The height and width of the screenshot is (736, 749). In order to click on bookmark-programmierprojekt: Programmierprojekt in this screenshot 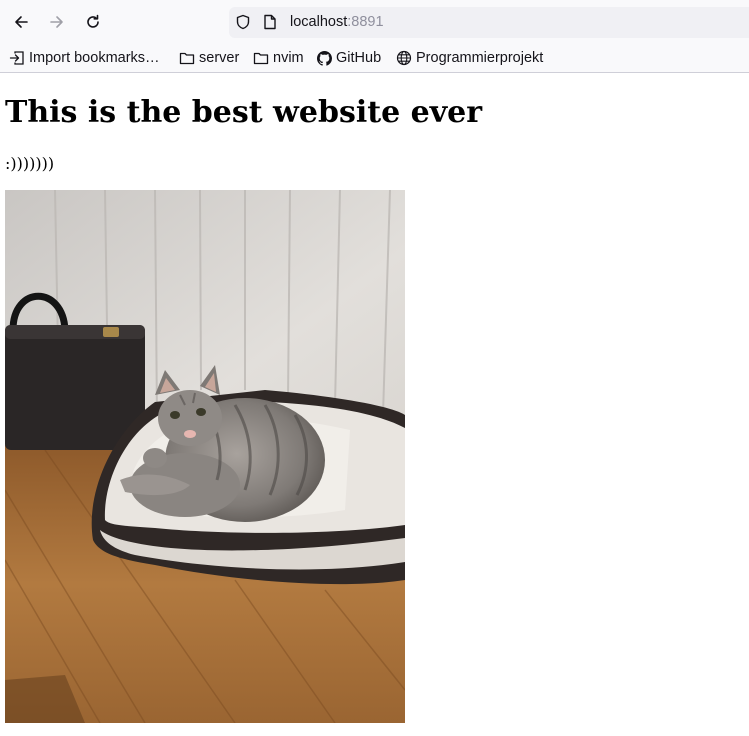, I will do `click(469, 58)`.